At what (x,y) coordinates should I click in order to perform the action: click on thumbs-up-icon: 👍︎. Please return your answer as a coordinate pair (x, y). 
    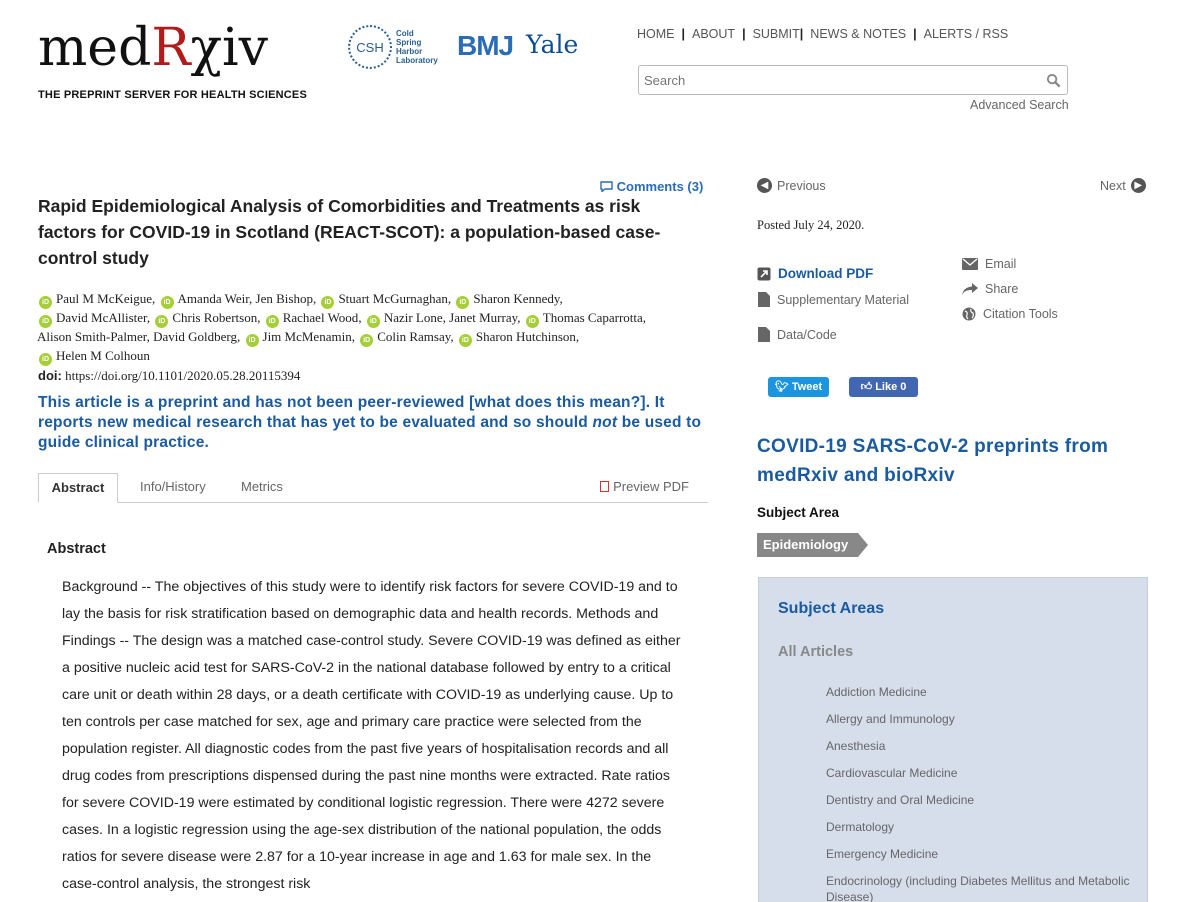
    Looking at the image, I should click on (868, 387).